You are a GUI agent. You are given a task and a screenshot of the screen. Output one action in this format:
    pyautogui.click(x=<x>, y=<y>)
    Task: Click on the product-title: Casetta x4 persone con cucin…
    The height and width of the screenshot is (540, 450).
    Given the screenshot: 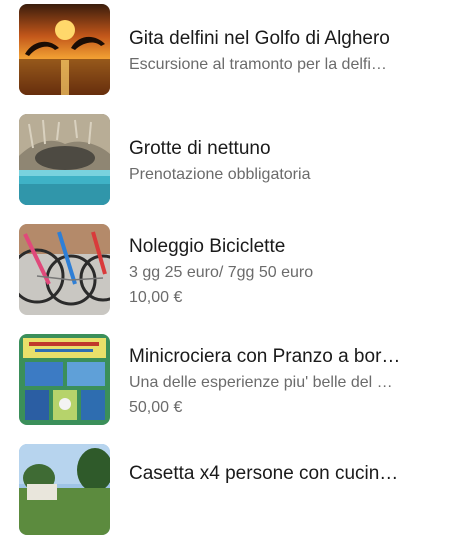 What is the action you would take?
    pyautogui.click(x=264, y=473)
    